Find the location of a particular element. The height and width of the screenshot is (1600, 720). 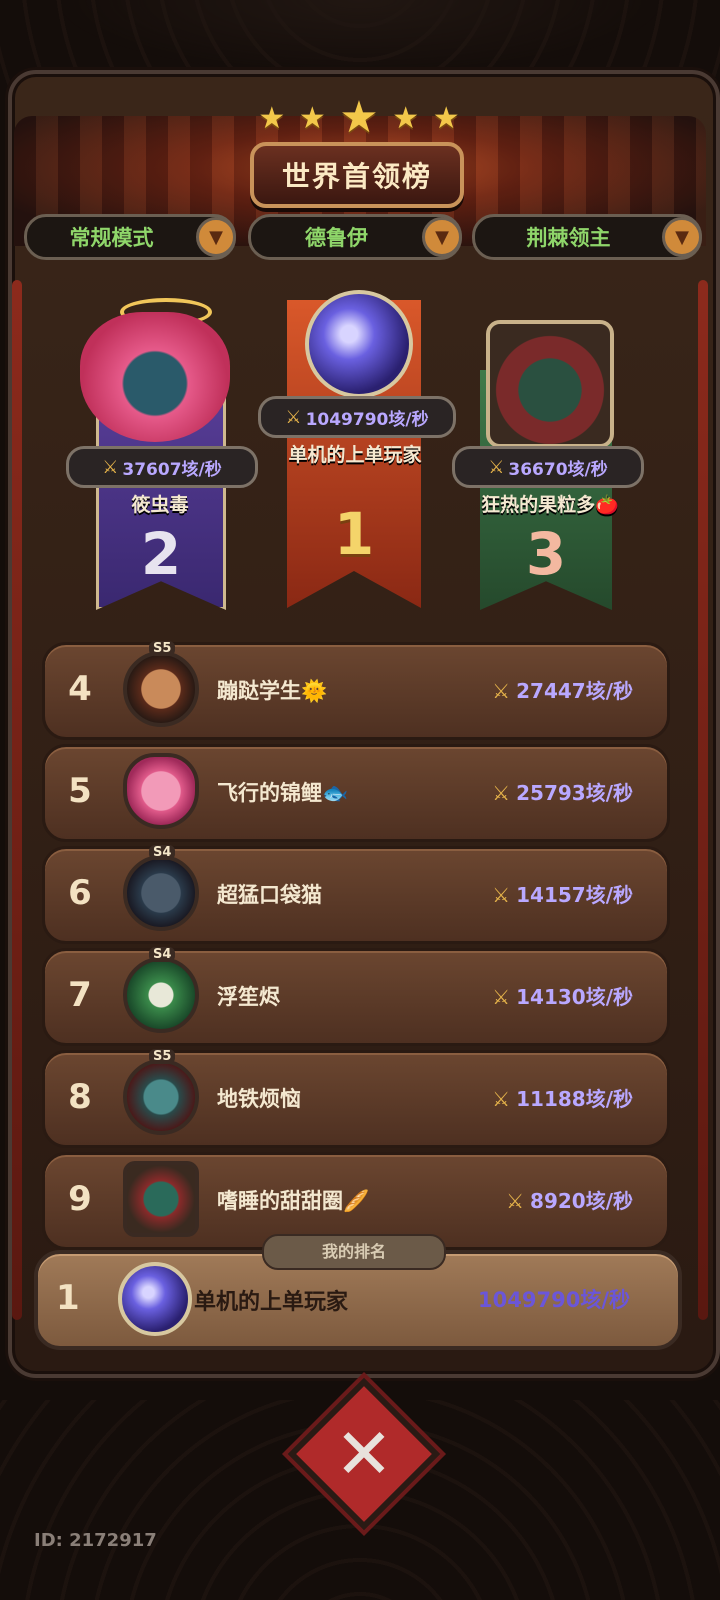

player-name: 蹦跶学生🌞 is located at coordinates (272, 691).